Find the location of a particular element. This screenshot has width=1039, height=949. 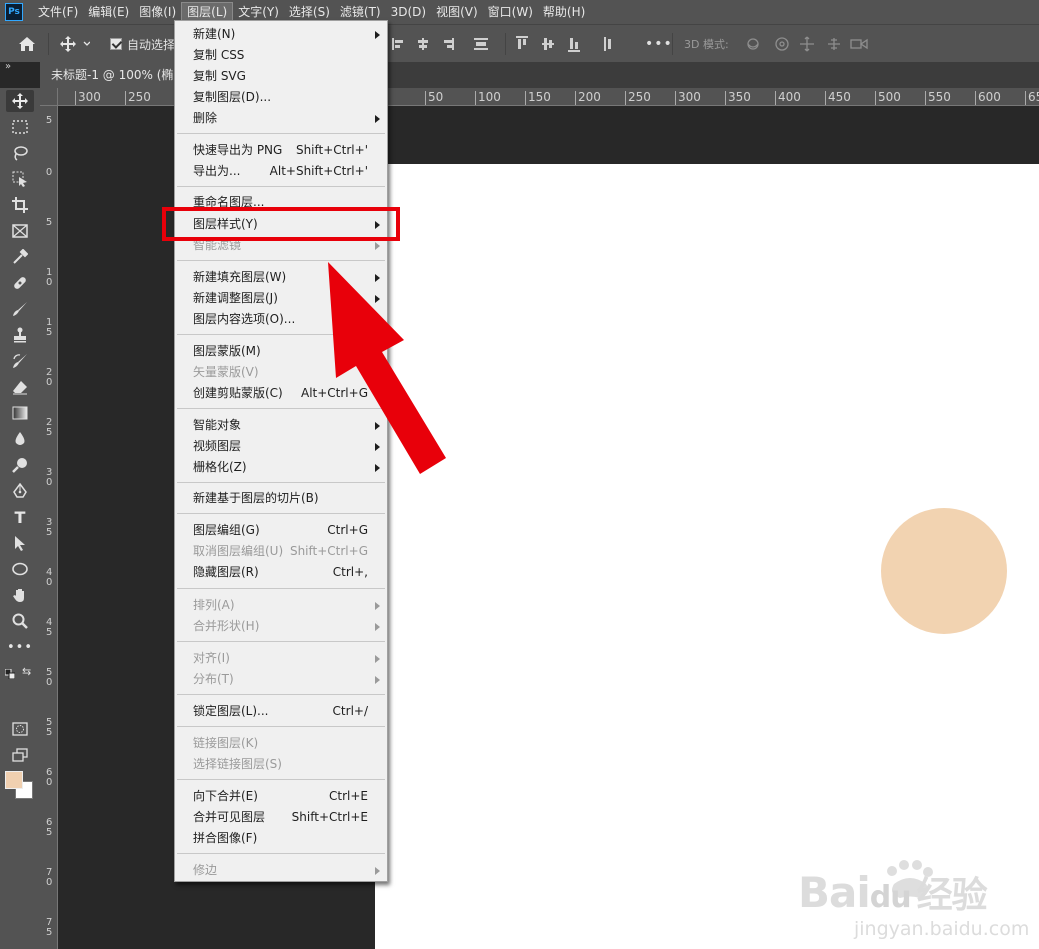

menu-image: 图像(I) is located at coordinates (157, 12).